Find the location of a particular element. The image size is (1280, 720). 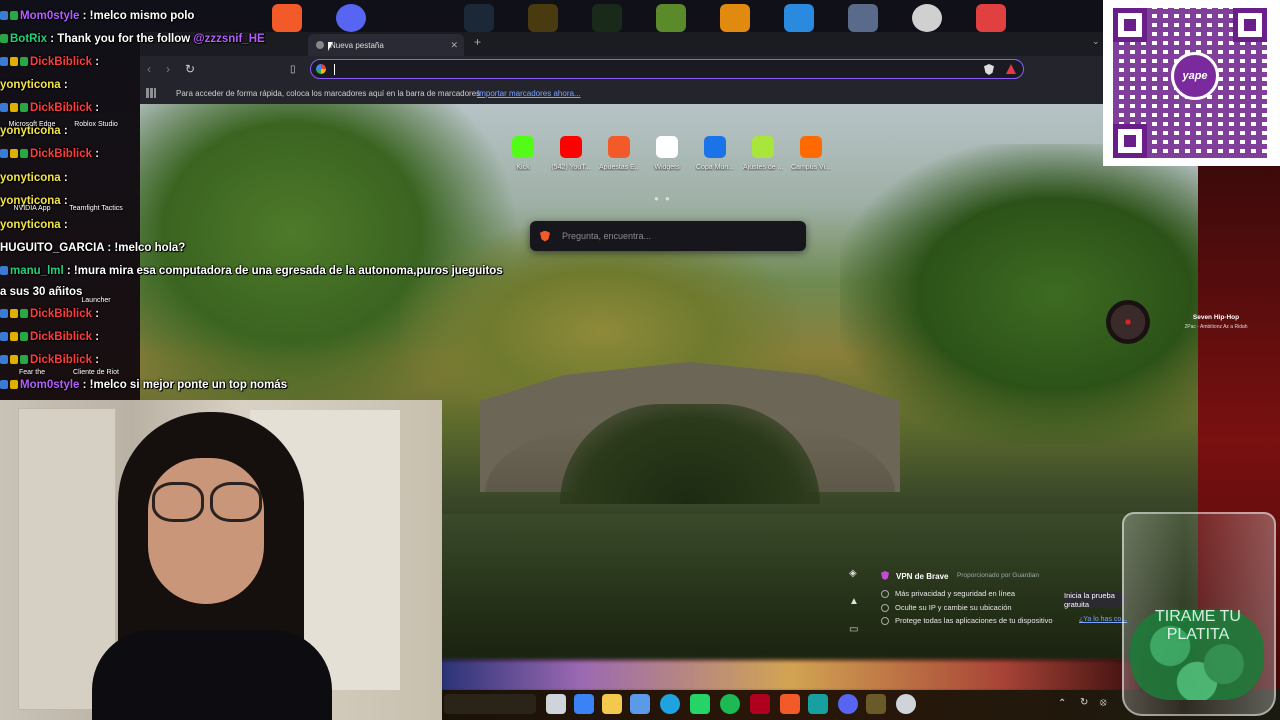

penguin-icon is located at coordinates (863, 18).